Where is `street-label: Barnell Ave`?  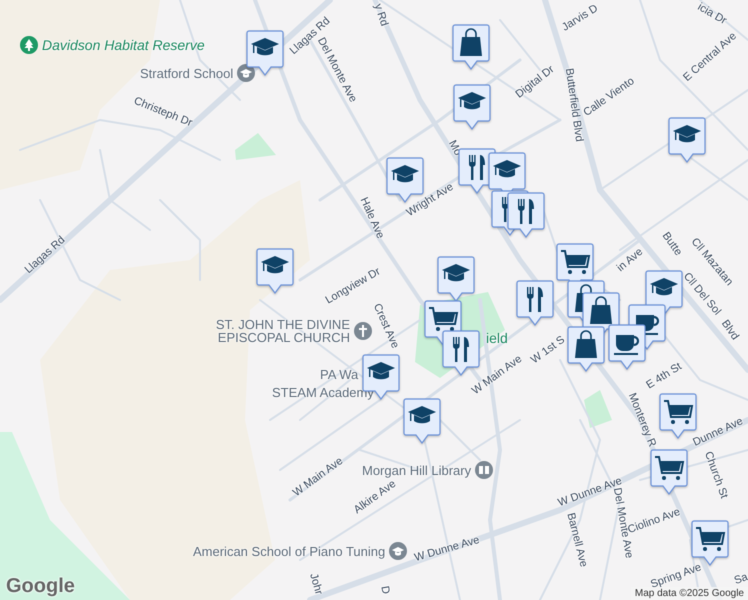
street-label: Barnell Ave is located at coordinates (577, 540).